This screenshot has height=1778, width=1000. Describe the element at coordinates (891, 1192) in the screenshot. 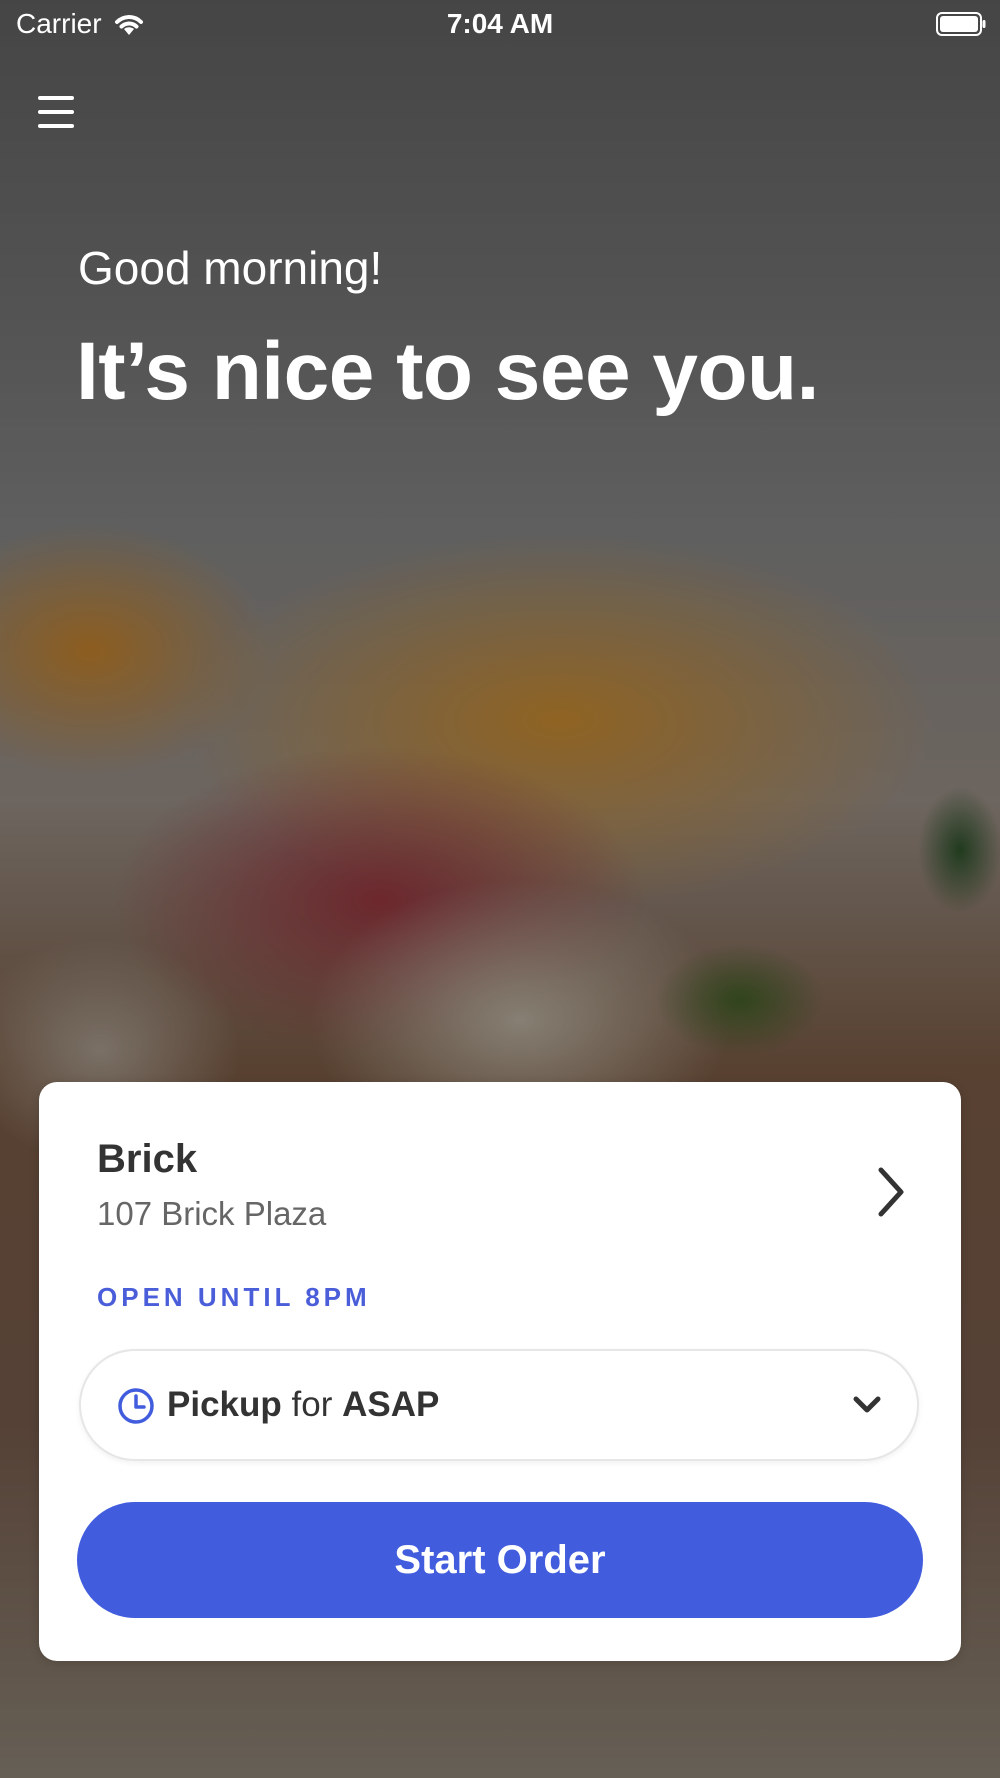

I see `chevron-right-icon` at that location.